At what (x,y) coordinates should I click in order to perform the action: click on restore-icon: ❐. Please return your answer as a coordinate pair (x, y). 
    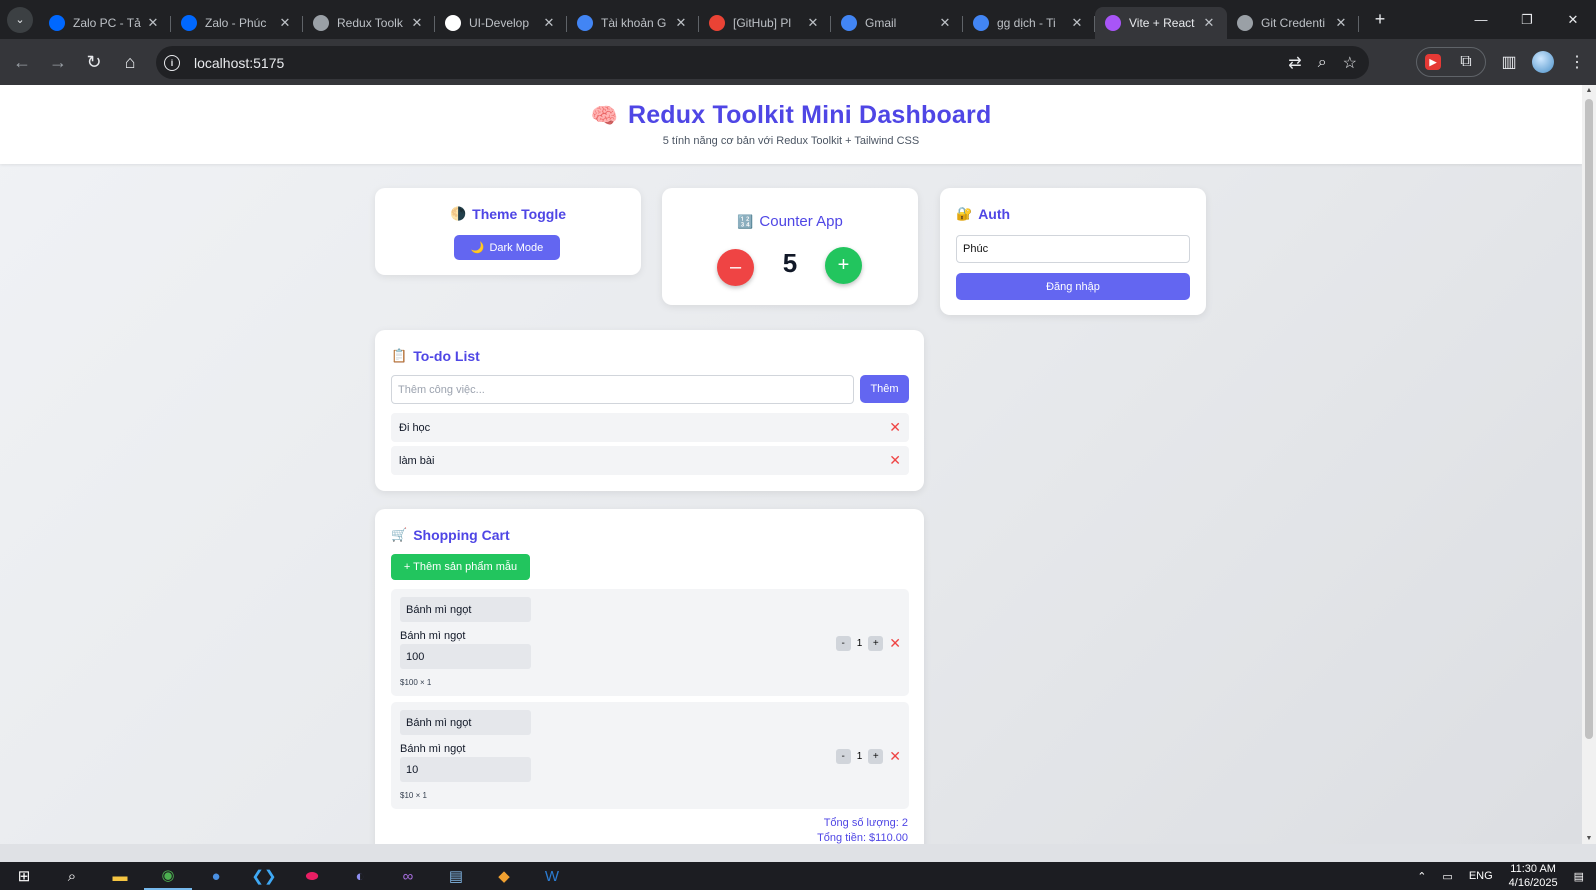
    Looking at the image, I should click on (1527, 19).